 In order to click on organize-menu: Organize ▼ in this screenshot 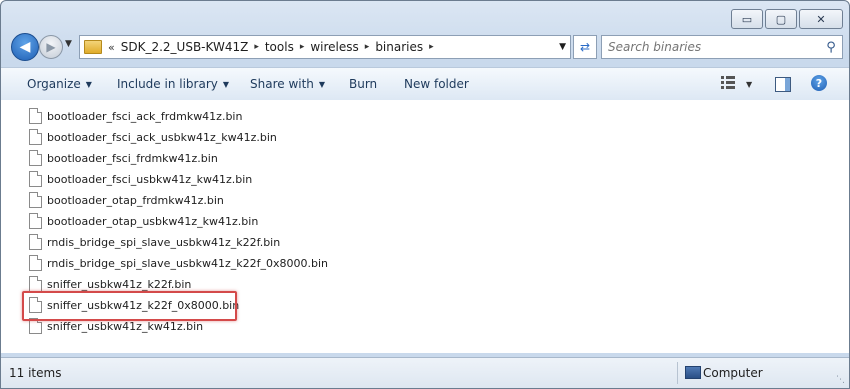, I will do `click(59, 84)`.